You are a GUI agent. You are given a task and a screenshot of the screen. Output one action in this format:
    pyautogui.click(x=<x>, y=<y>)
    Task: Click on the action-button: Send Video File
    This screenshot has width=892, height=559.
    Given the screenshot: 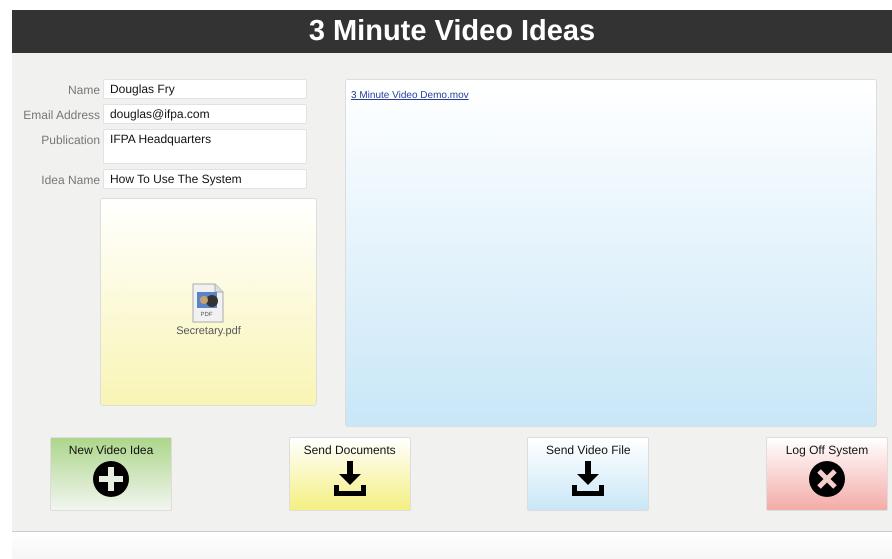 What is the action you would take?
    pyautogui.click(x=588, y=474)
    